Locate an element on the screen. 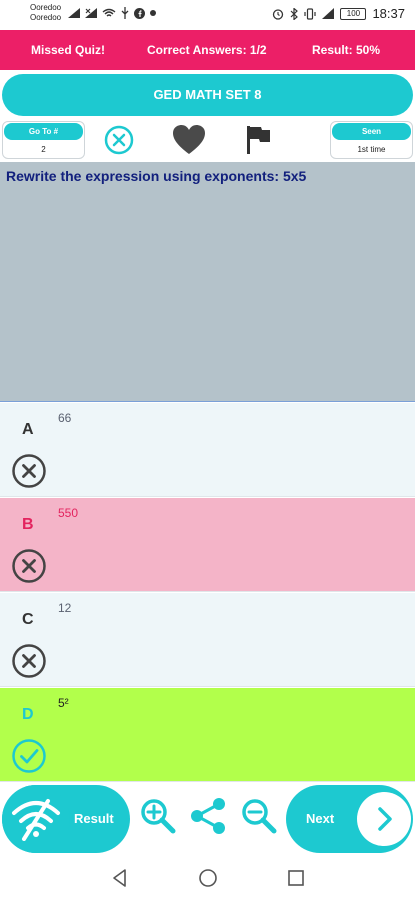  carrier-1: Ooredoo is located at coordinates (46, 7).